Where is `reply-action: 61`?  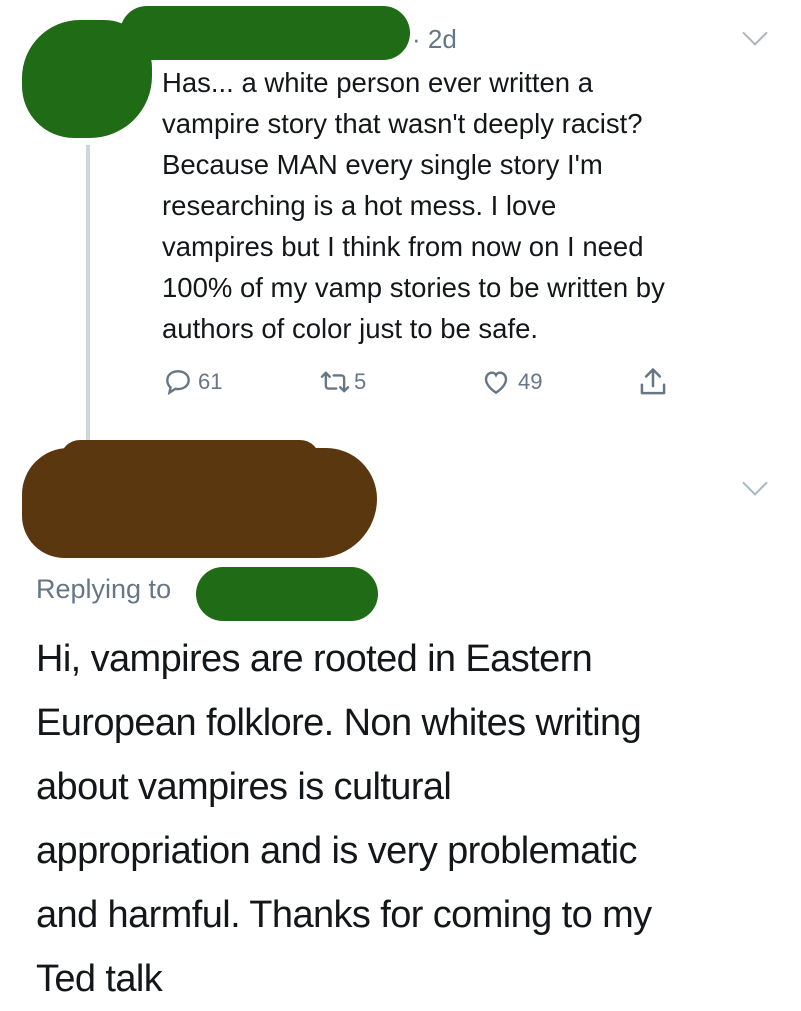
reply-action: 61 is located at coordinates (192, 382).